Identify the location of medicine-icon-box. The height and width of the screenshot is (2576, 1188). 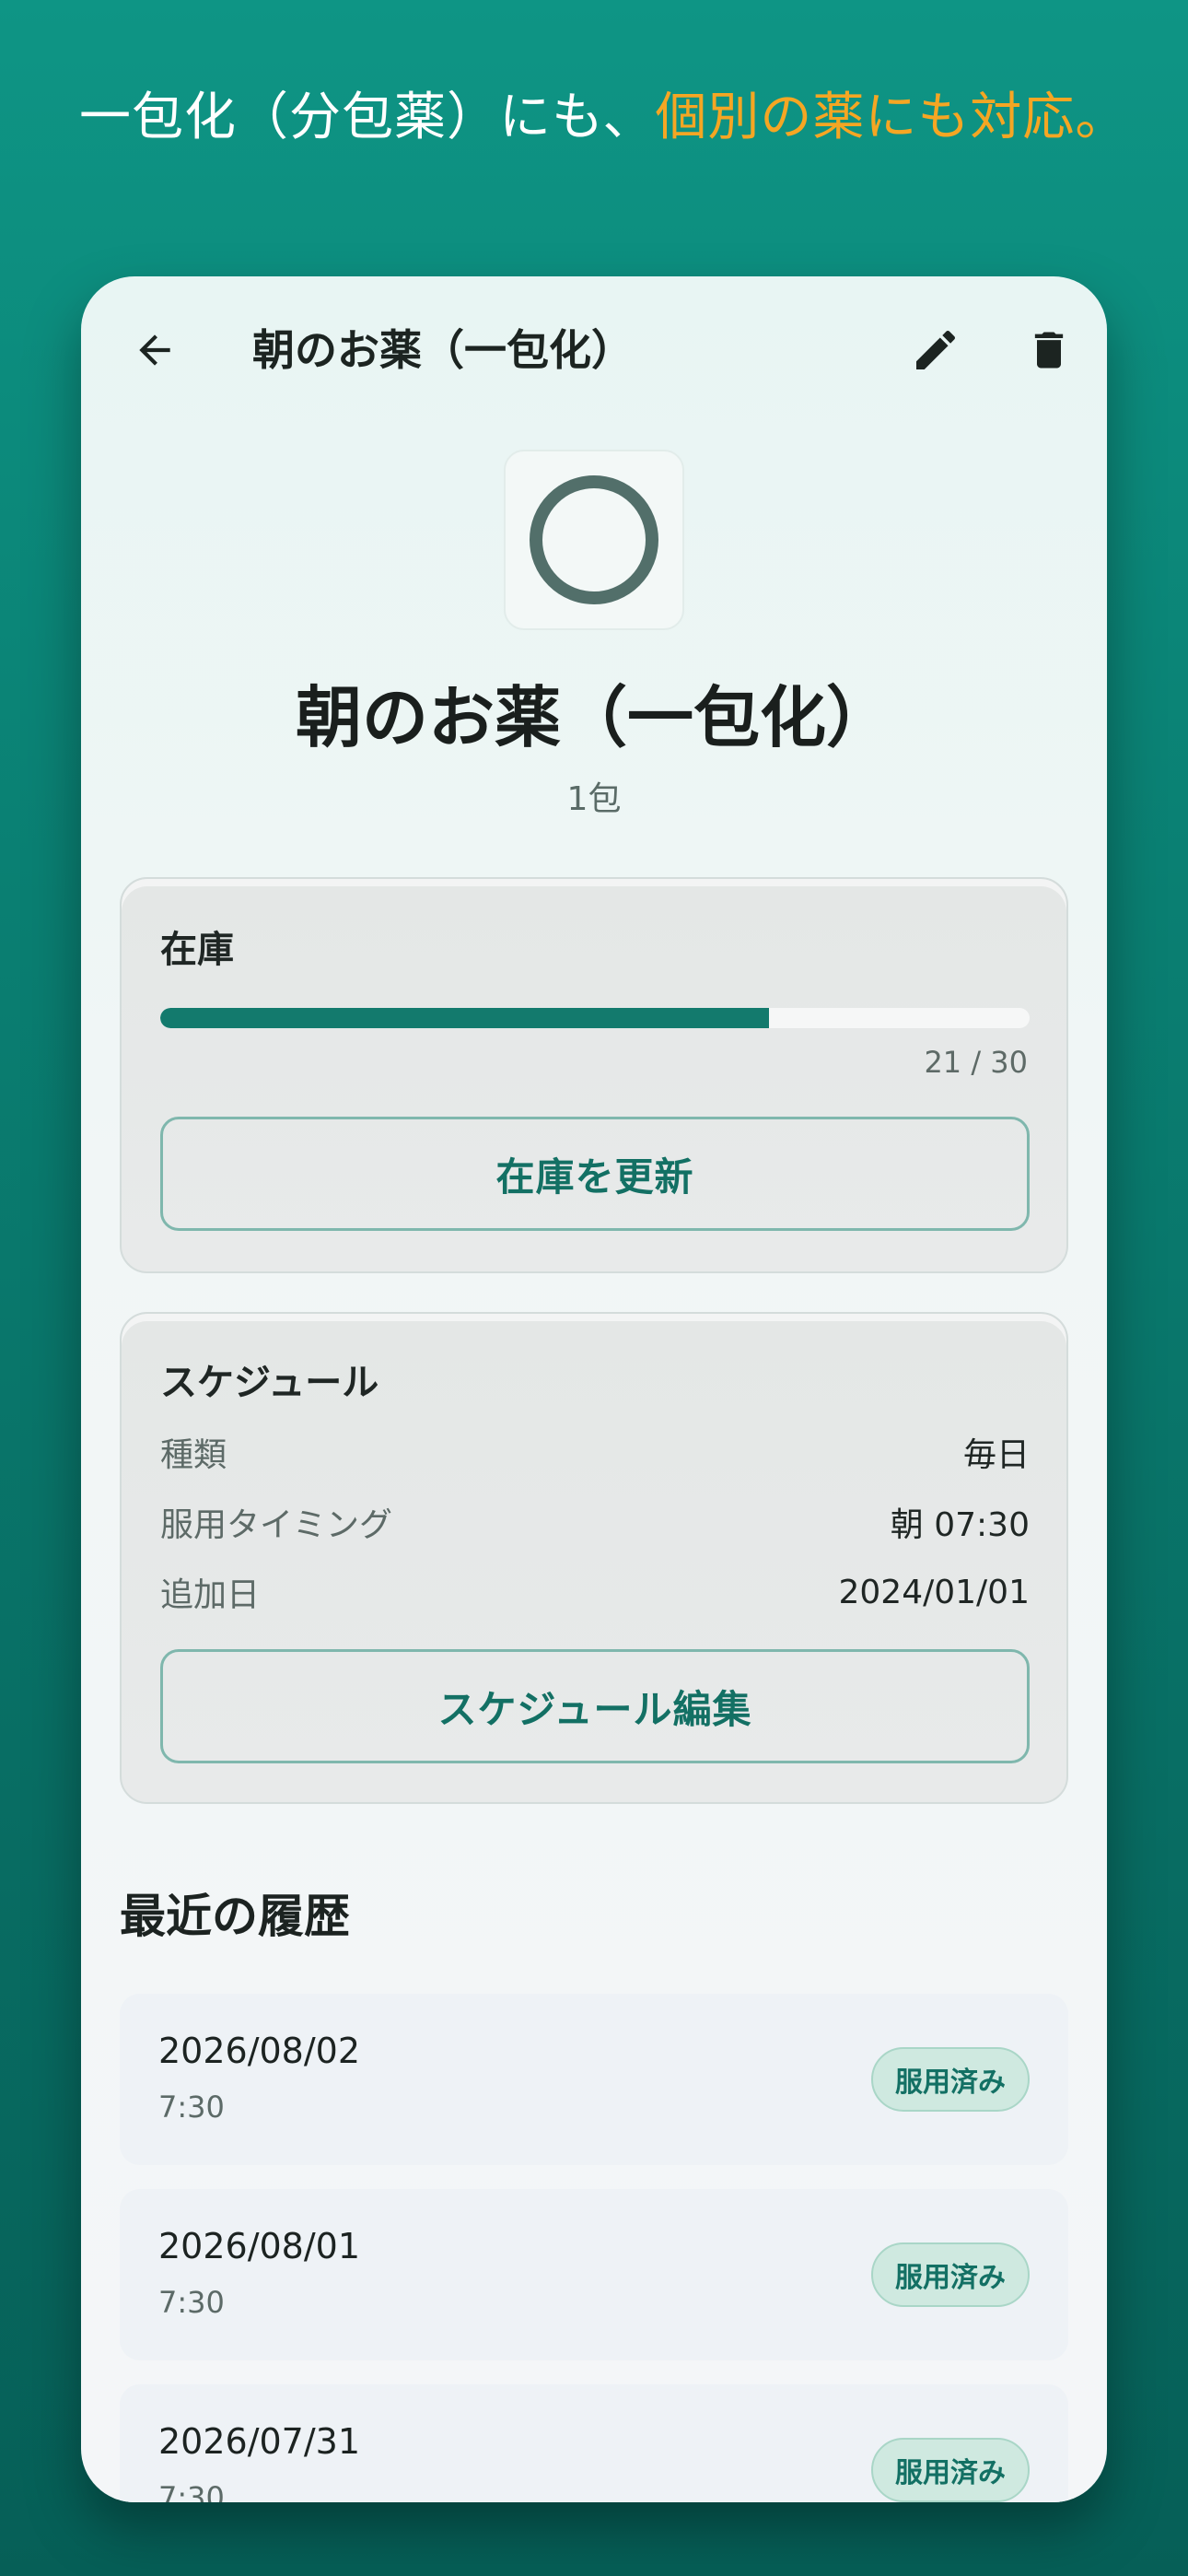
(594, 540).